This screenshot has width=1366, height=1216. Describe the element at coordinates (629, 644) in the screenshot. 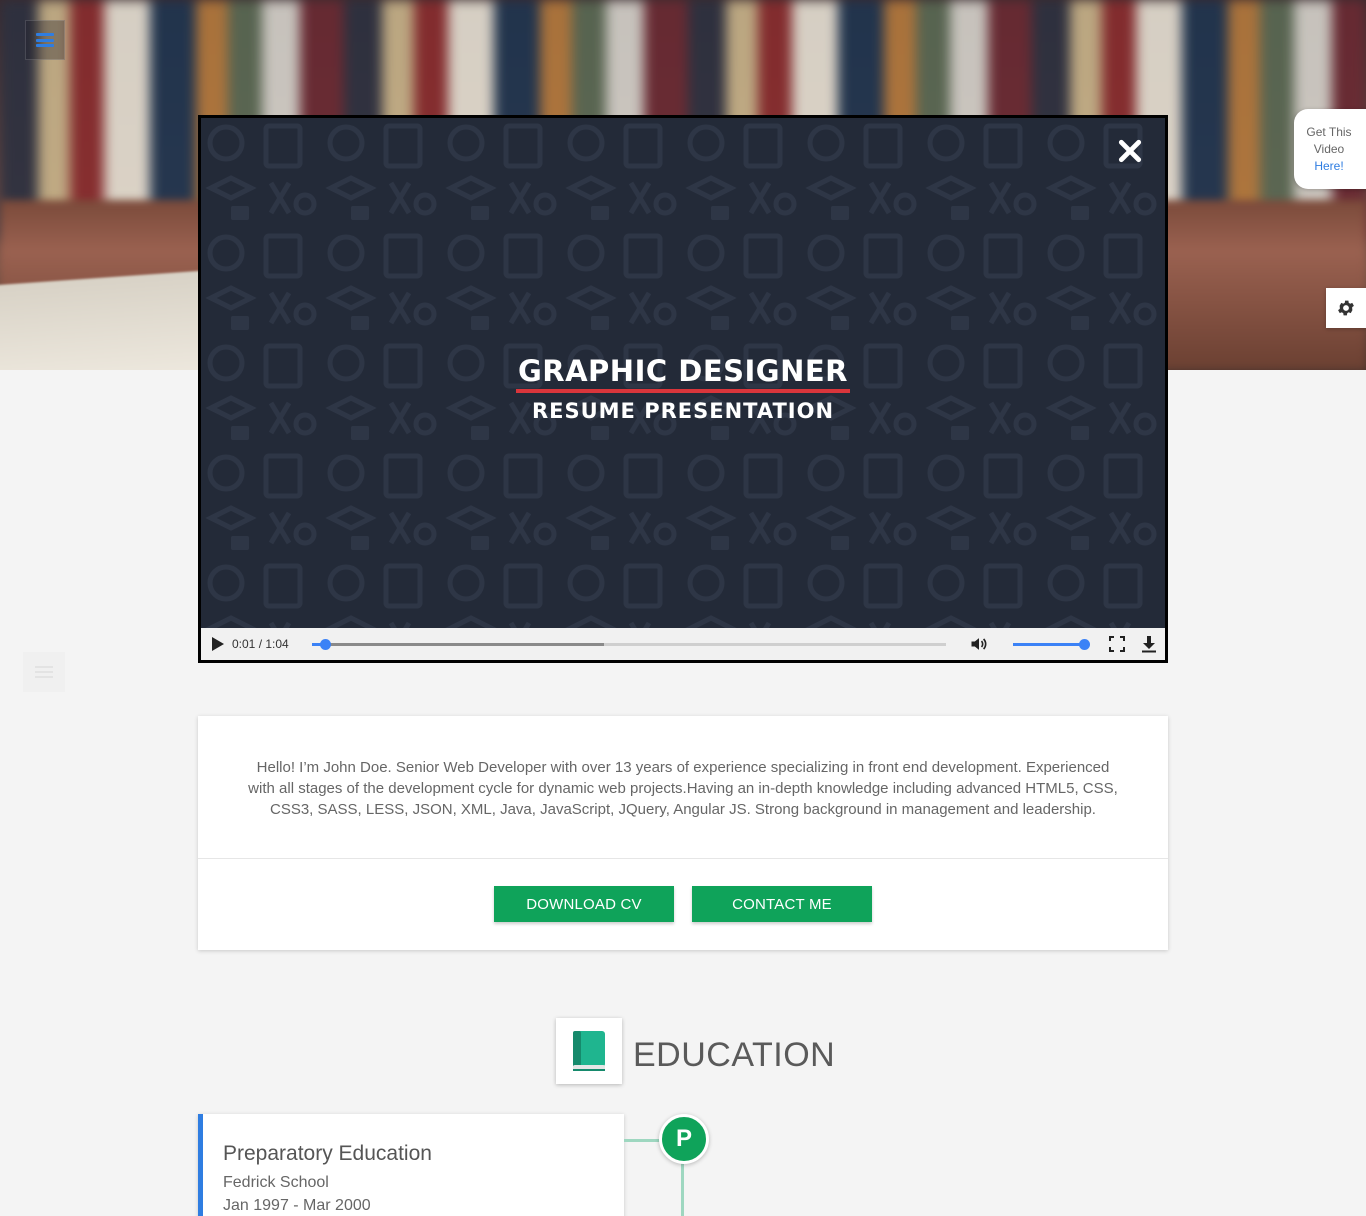

I see `seek-bar` at that location.